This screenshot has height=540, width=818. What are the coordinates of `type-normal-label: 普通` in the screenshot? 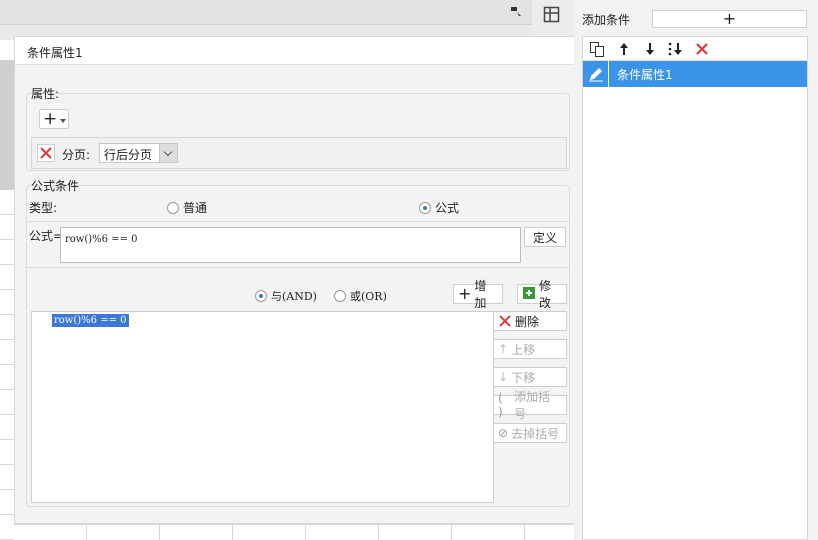 It's located at (195, 208).